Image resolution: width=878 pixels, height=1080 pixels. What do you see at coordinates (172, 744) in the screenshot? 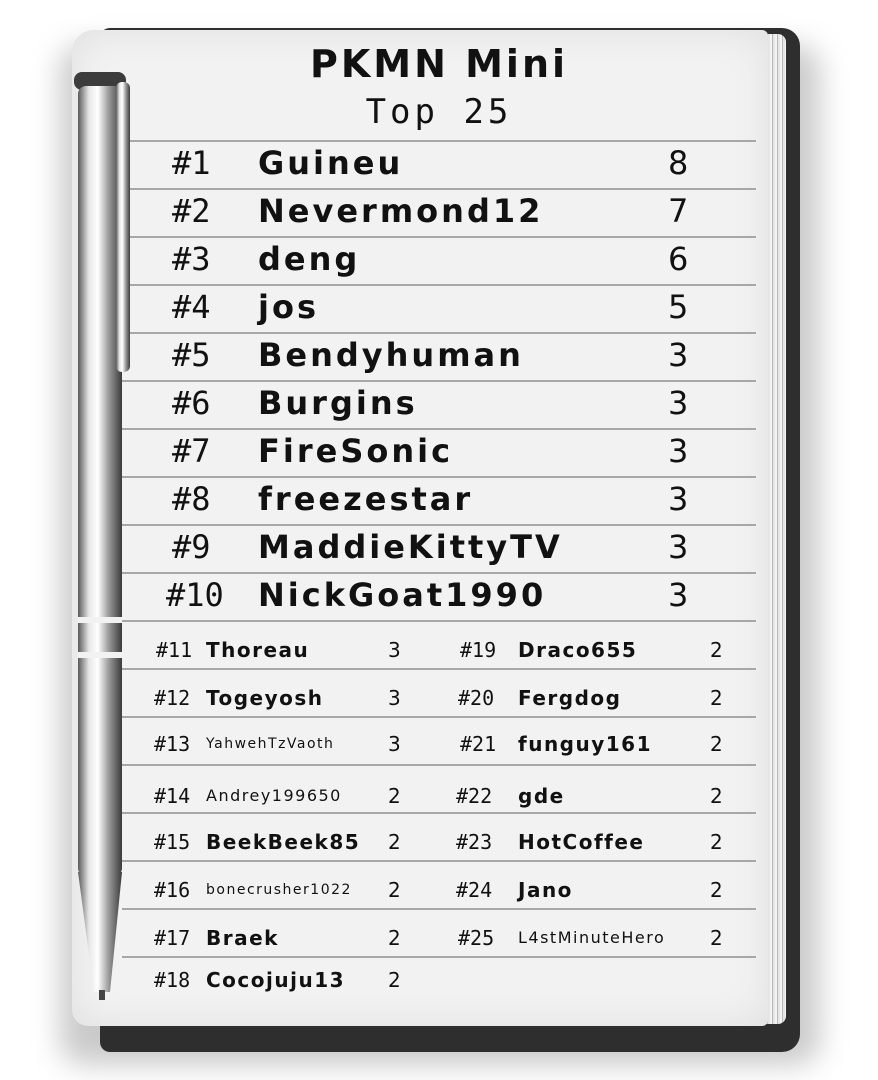
I see `rank: #13` at bounding box center [172, 744].